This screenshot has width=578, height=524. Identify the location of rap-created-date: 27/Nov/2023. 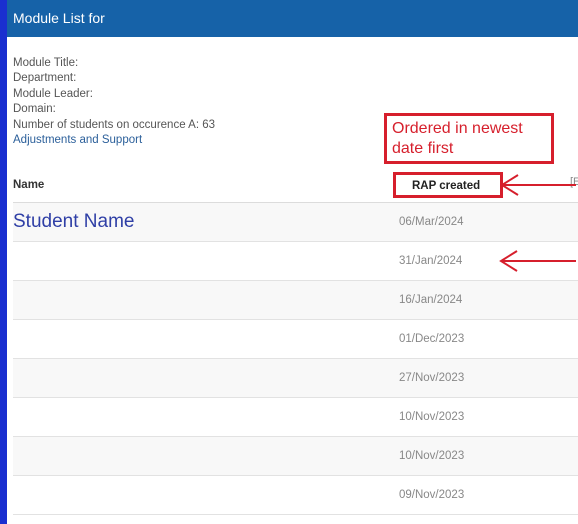
(432, 378).